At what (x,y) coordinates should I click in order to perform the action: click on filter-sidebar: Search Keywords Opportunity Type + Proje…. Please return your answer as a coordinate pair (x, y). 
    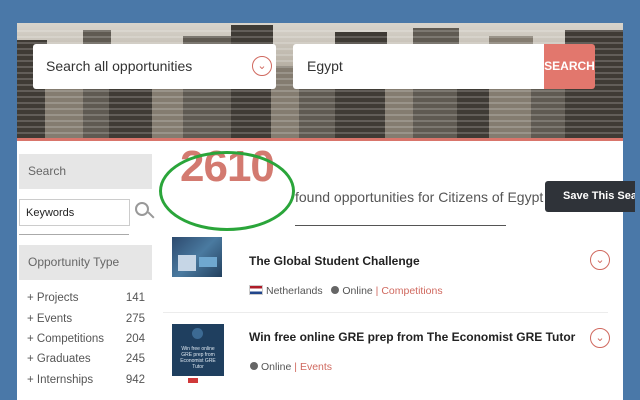
    Looking at the image, I should click on (87, 276).